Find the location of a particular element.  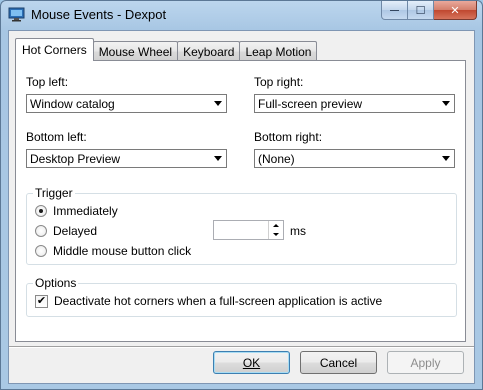

spin-down-icon is located at coordinates (276, 234).